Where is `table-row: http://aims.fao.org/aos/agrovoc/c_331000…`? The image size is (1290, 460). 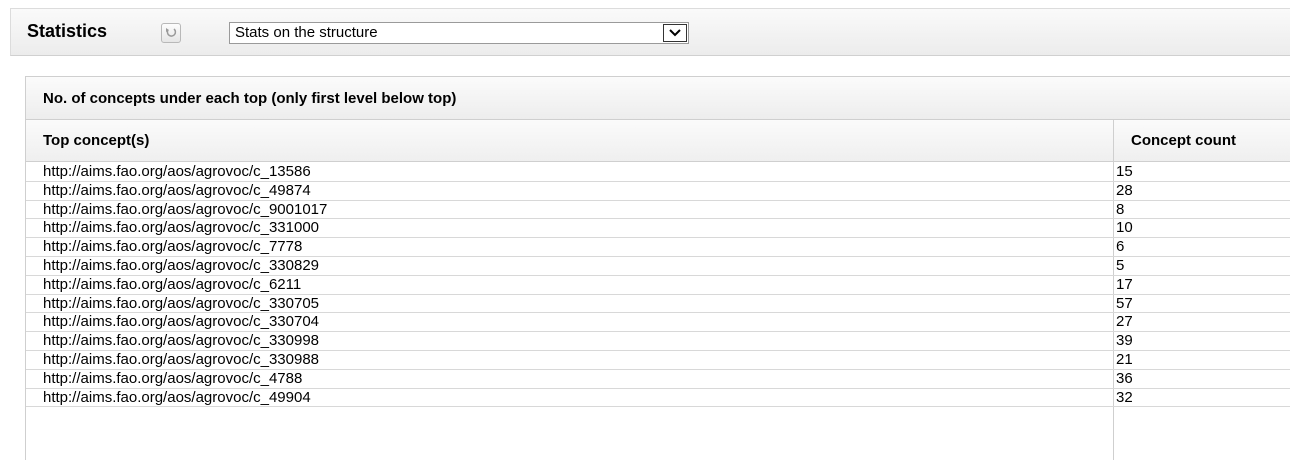 table-row: http://aims.fao.org/aos/agrovoc/c_331000… is located at coordinates (658, 229).